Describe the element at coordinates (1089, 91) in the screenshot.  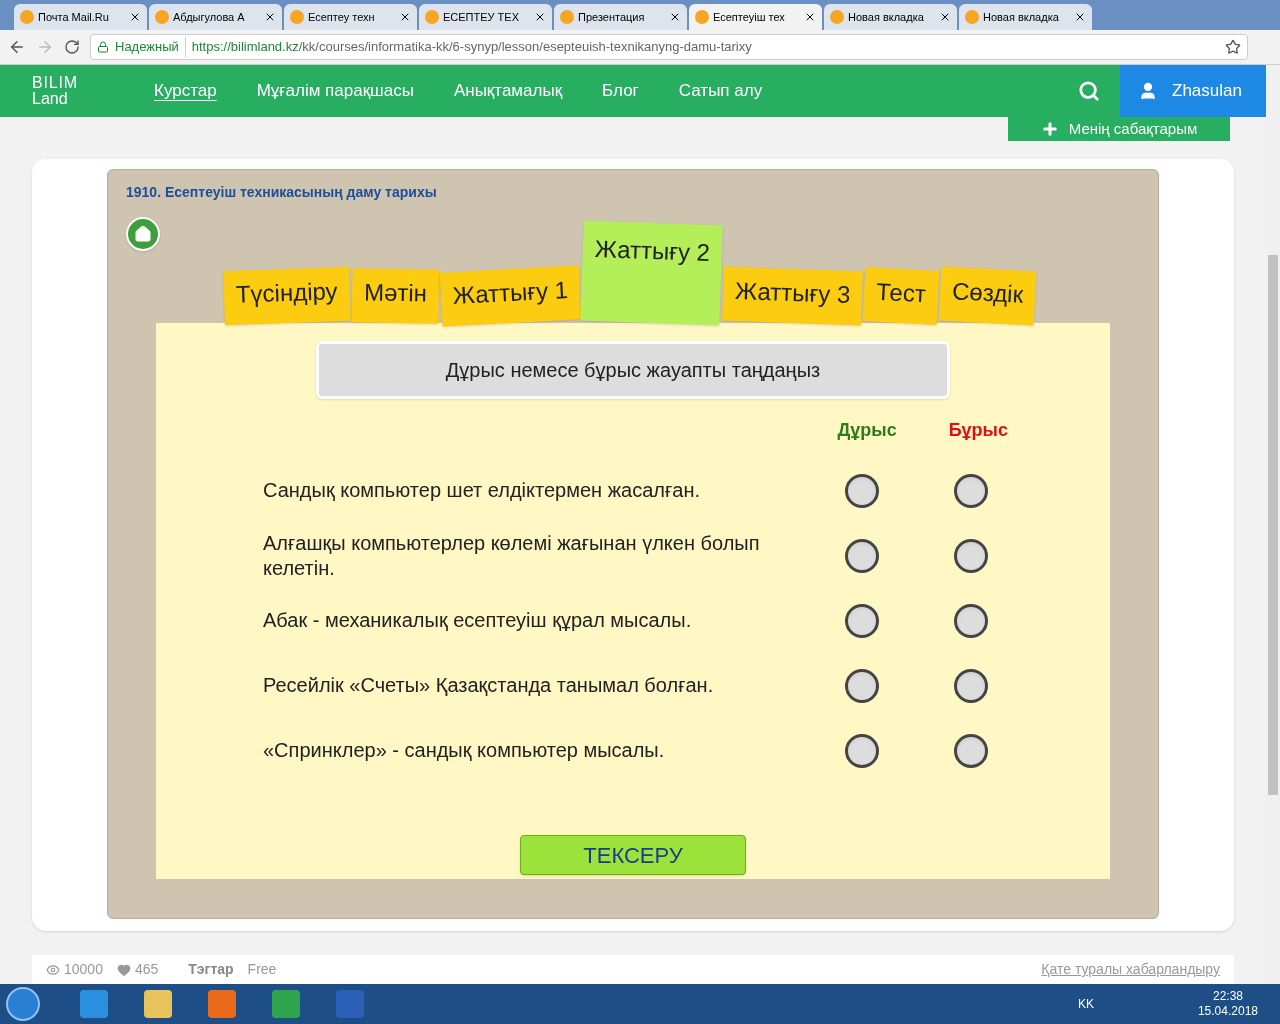
I see `search-icon` at that location.